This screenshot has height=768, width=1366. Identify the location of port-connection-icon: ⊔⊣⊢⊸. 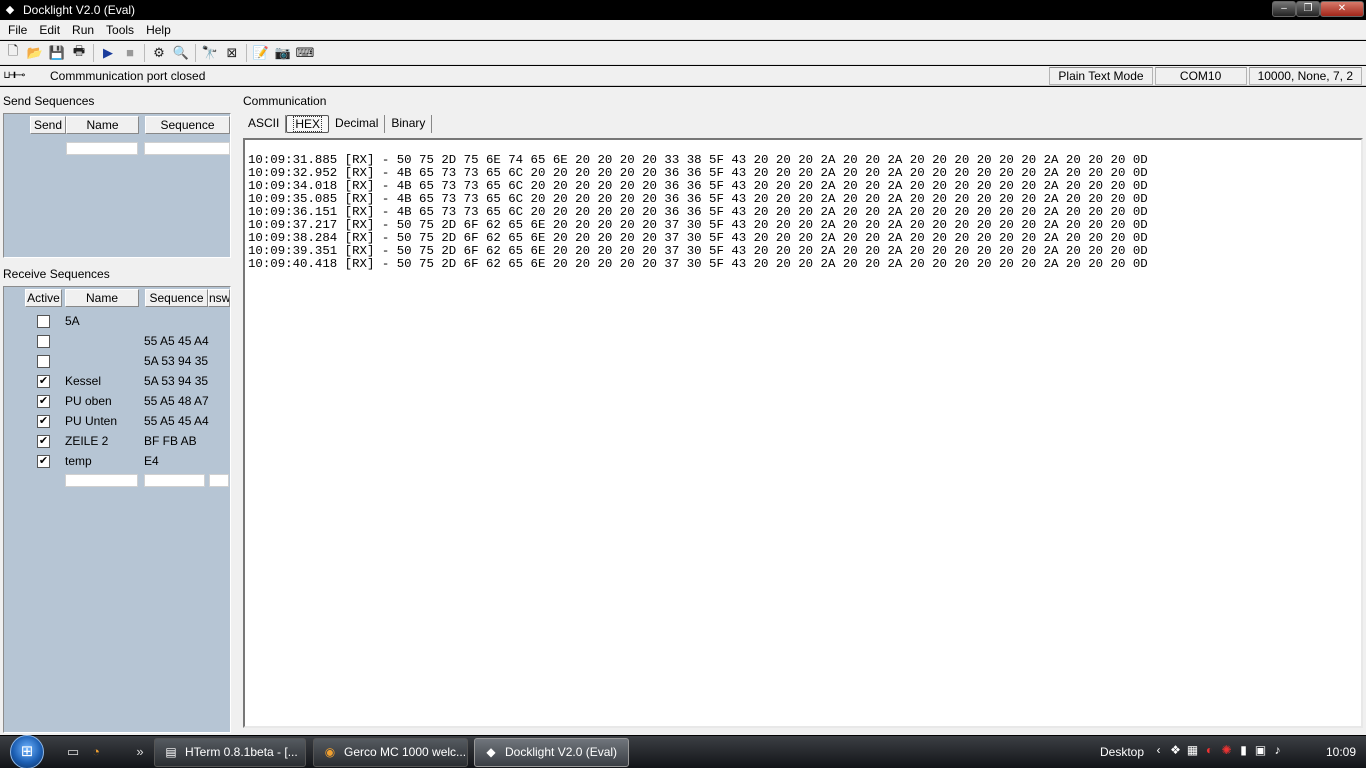
(14, 75).